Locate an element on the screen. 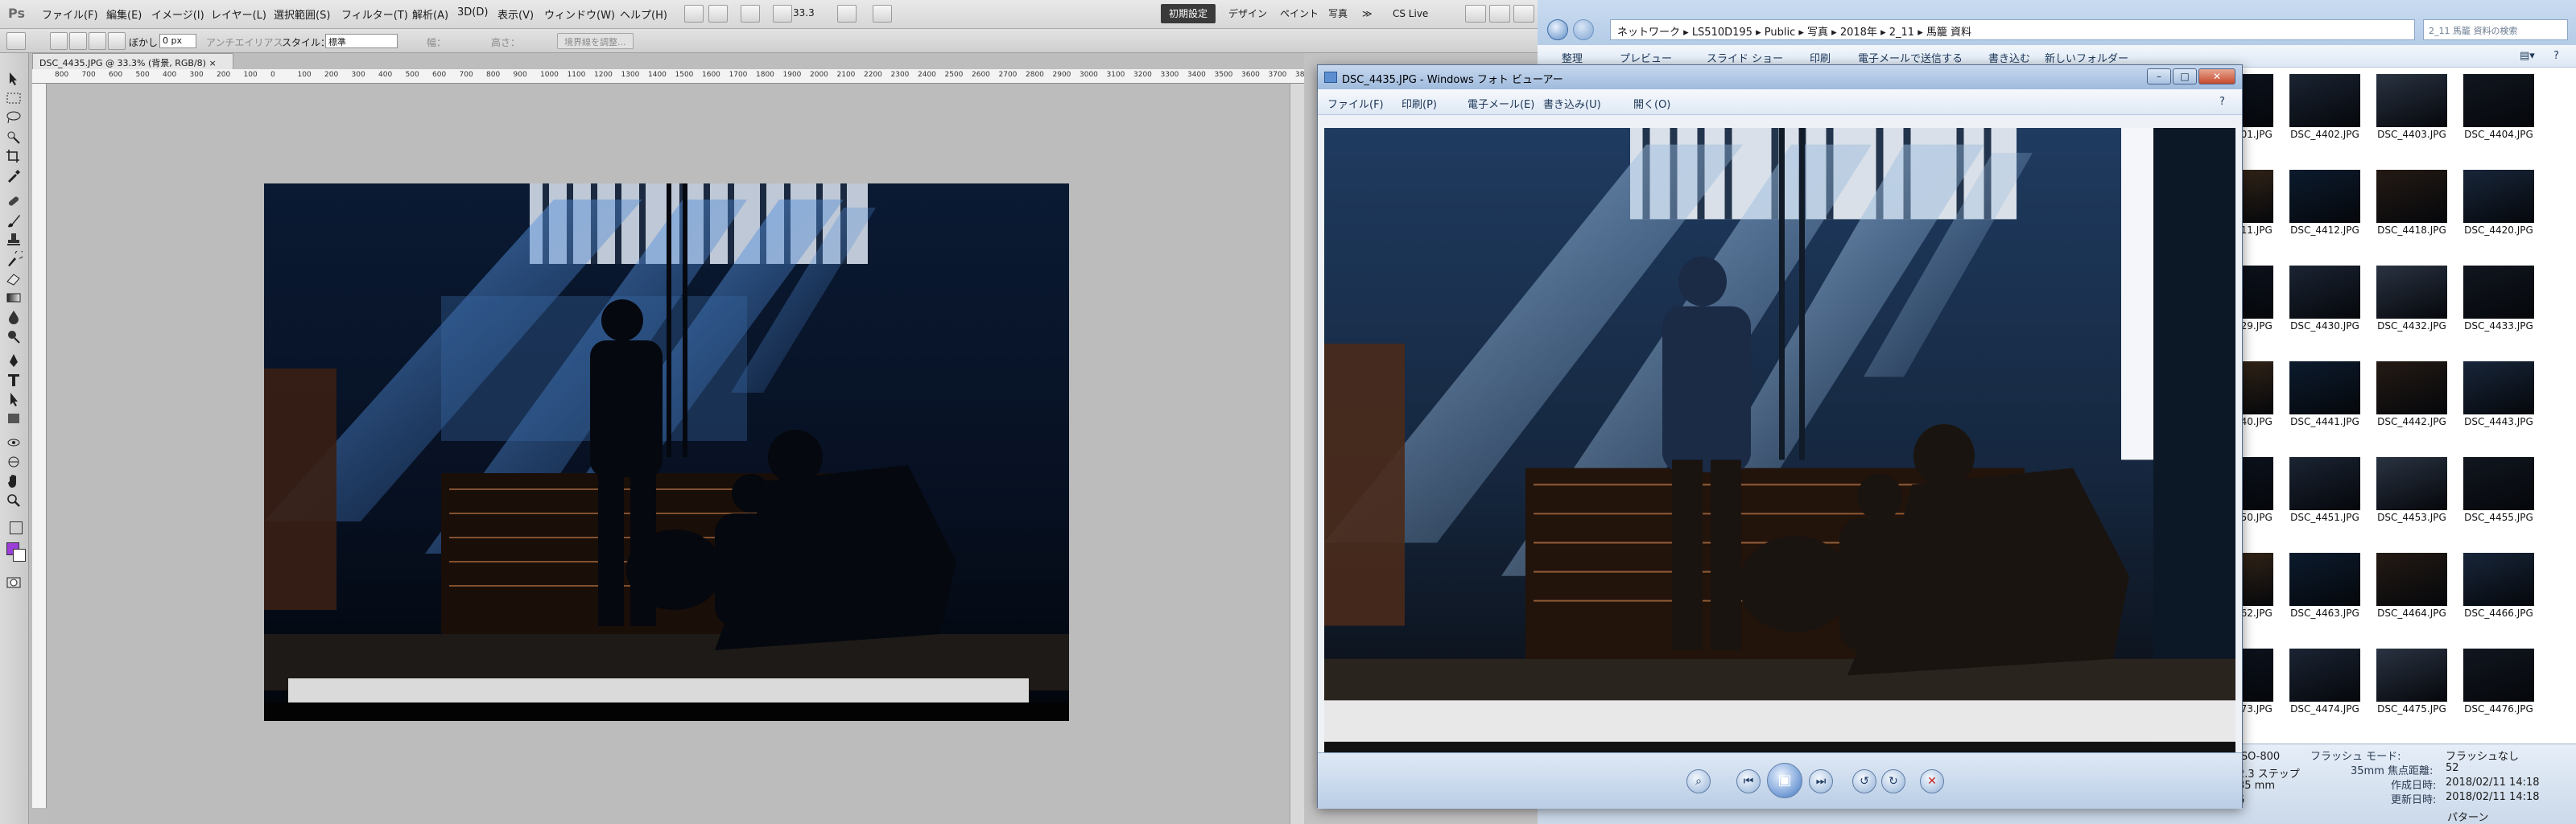  cmd-print: 印刷 is located at coordinates (1820, 57).